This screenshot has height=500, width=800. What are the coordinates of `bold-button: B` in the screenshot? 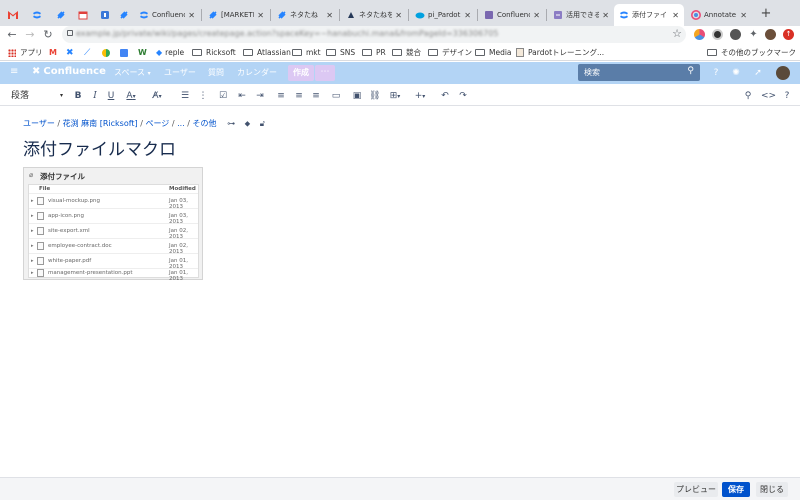 It's located at (78, 96).